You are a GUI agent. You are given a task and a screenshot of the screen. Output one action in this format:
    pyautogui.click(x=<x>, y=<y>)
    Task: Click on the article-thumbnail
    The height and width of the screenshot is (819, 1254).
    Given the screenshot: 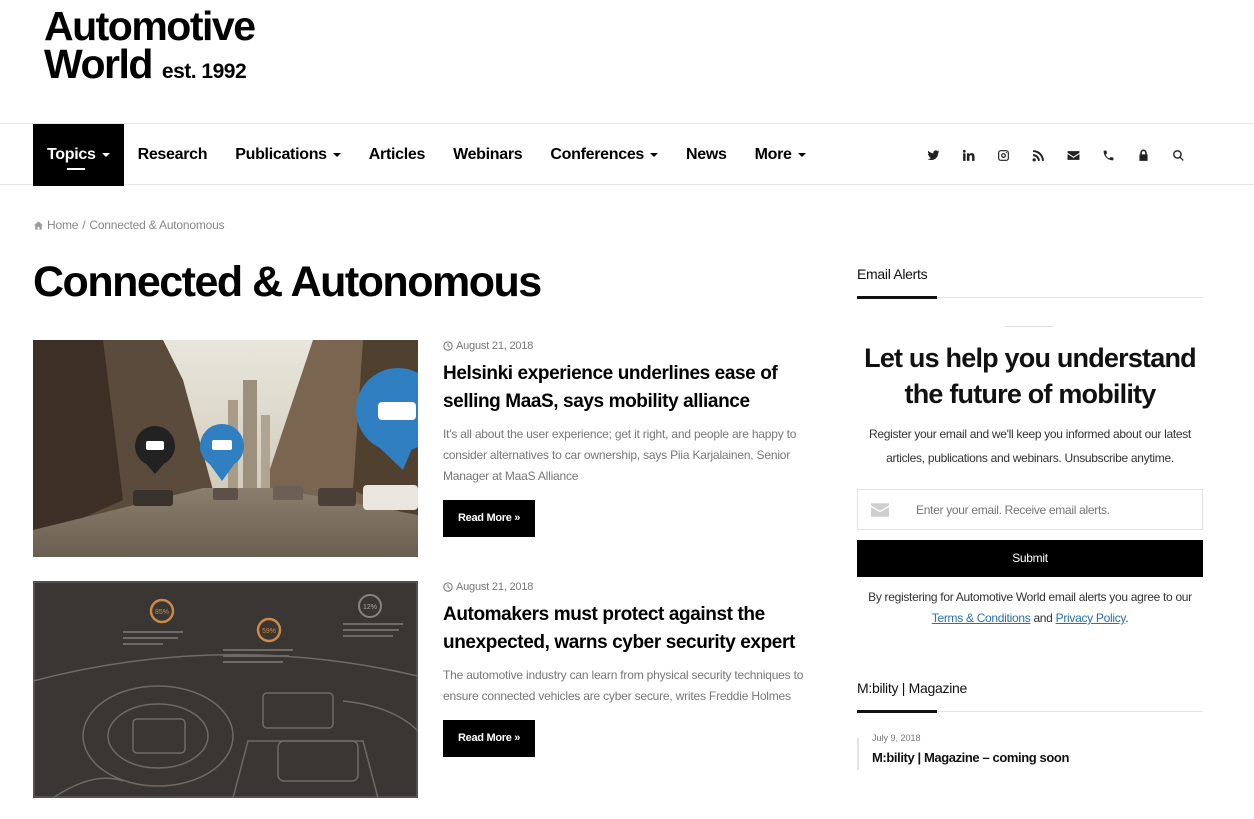 What is the action you would take?
    pyautogui.click(x=225, y=448)
    